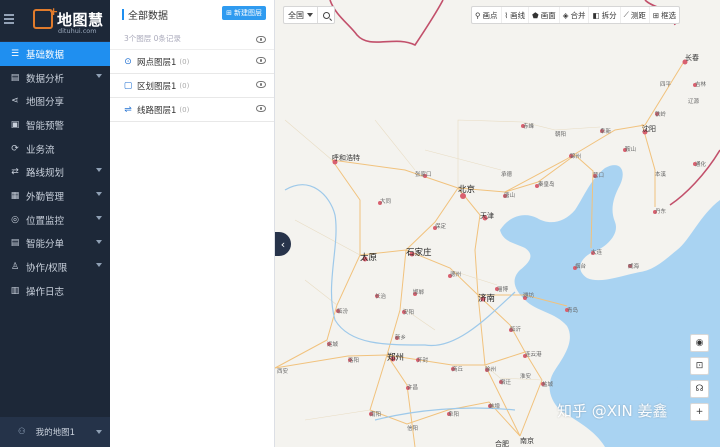 This screenshot has width=720, height=447. I want to click on my-map-selector: ⚇ 我的地图1, so click(55, 432).